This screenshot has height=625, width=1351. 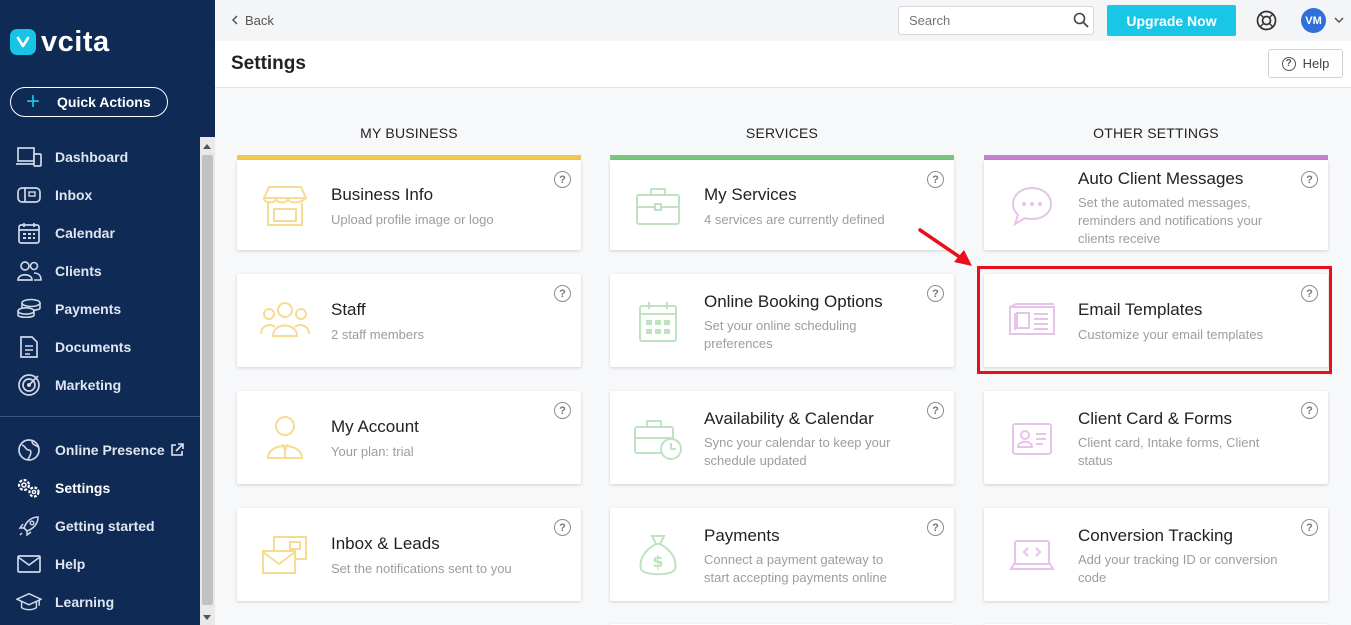 I want to click on sidebar-item-calendar: Calendar, so click(x=100, y=233).